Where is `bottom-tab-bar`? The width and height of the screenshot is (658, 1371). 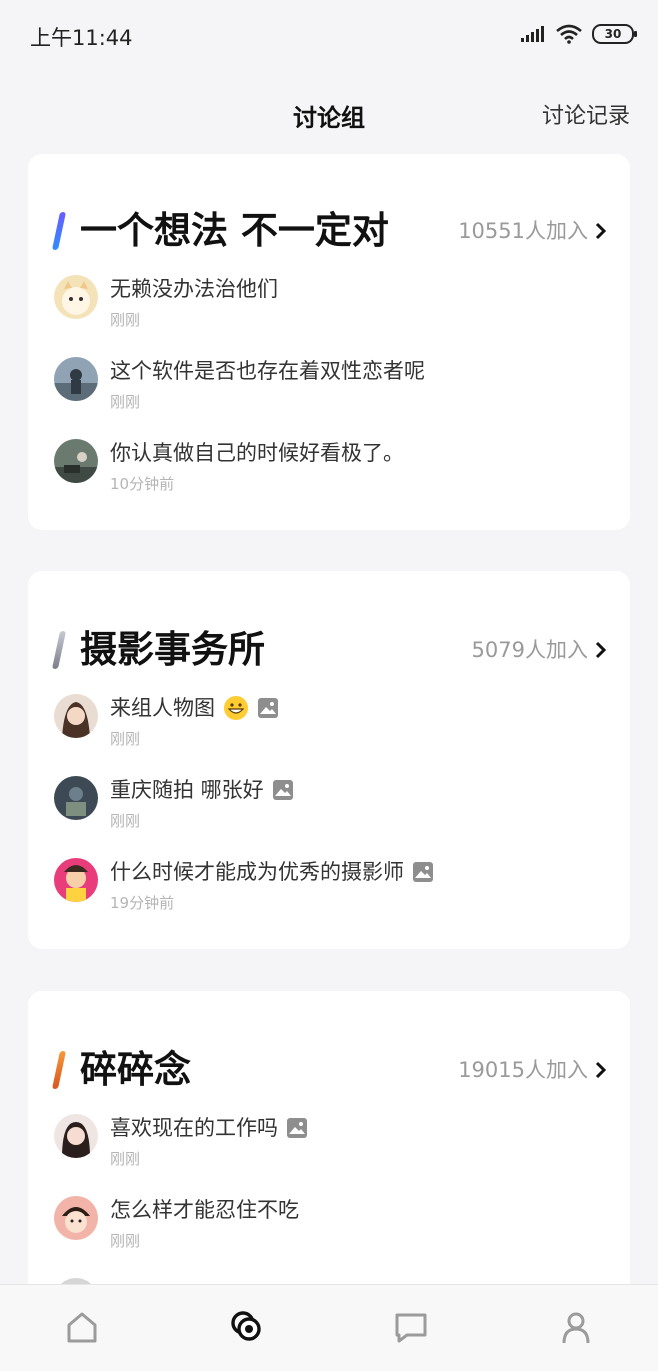
bottom-tab-bar is located at coordinates (329, 1327).